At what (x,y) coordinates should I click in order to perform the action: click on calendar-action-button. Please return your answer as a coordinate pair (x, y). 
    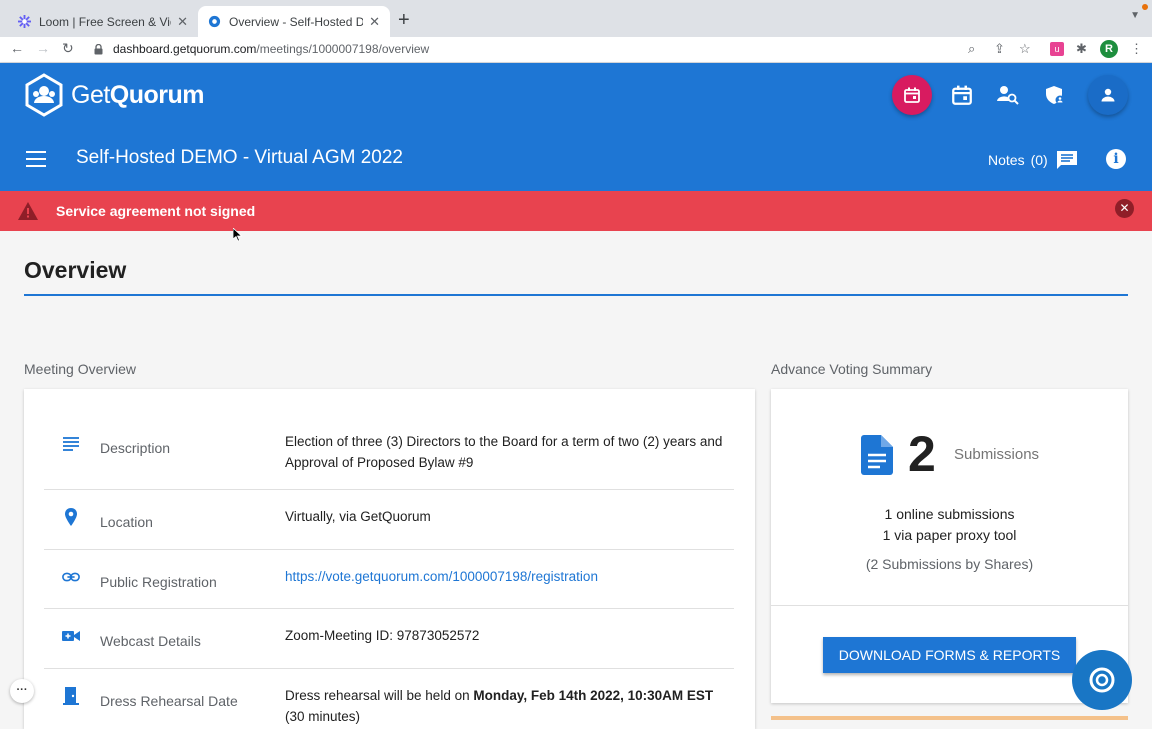
    Looking at the image, I should click on (912, 95).